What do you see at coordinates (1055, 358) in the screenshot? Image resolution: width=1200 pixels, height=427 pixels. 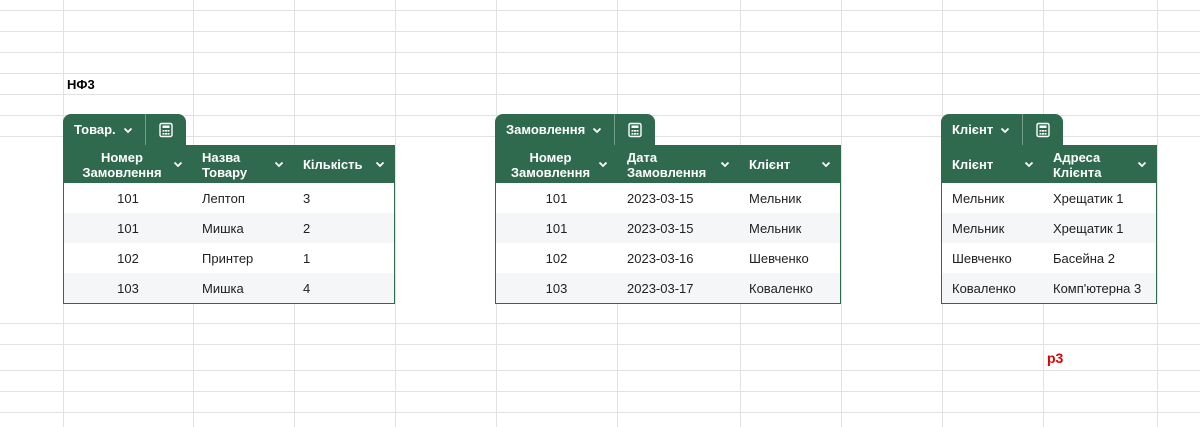 I see `sheet-marker-cell: р3` at bounding box center [1055, 358].